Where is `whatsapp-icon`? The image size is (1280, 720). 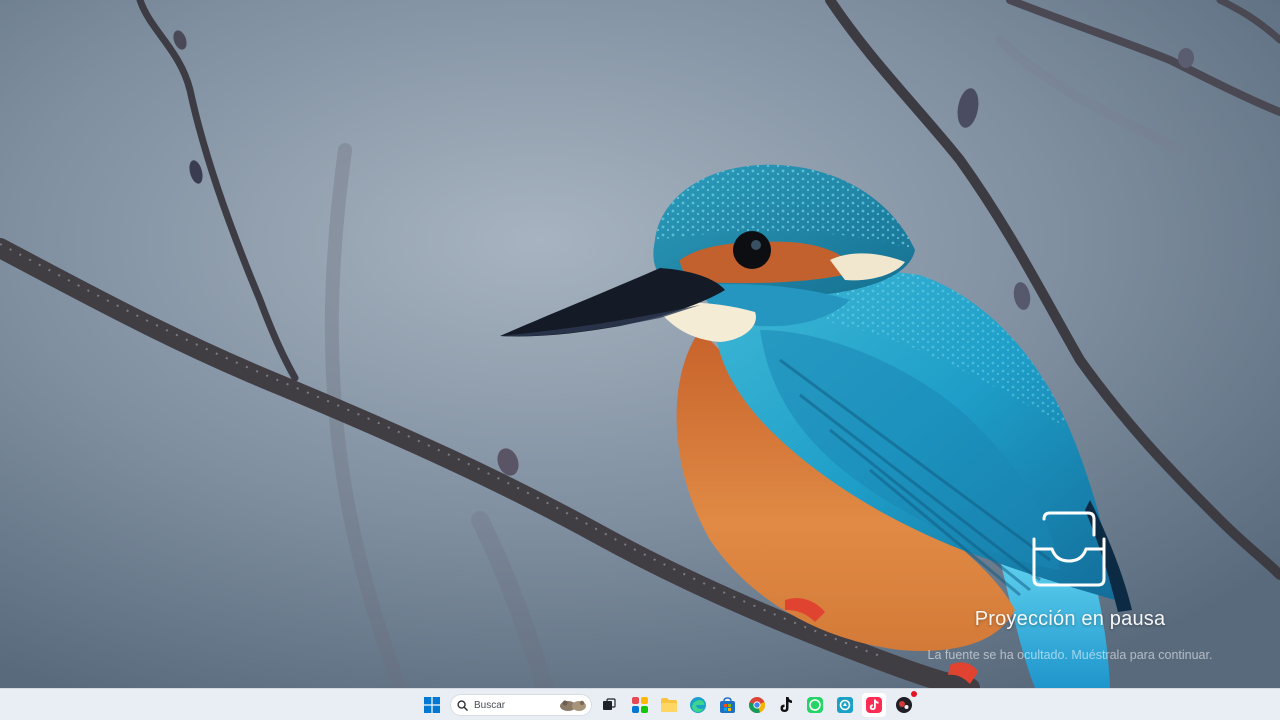
whatsapp-icon is located at coordinates (815, 705).